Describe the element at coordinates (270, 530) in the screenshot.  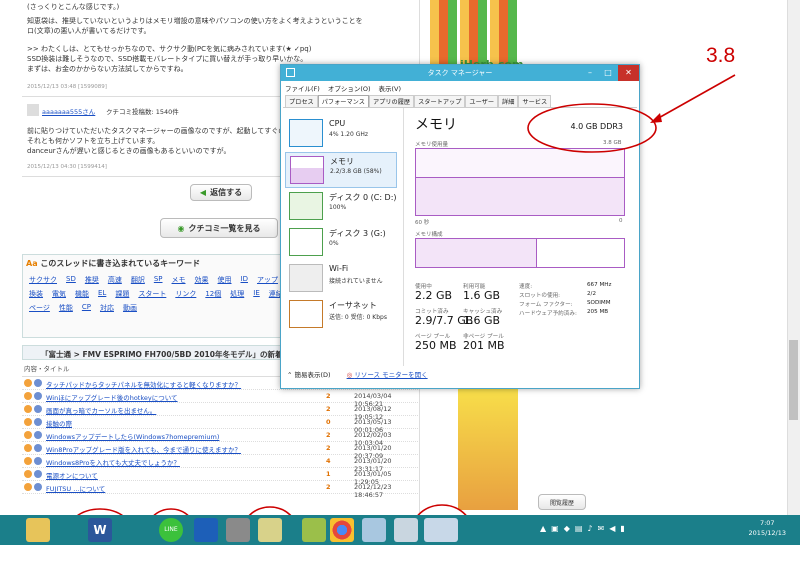
I see `folder-app-icon` at that location.